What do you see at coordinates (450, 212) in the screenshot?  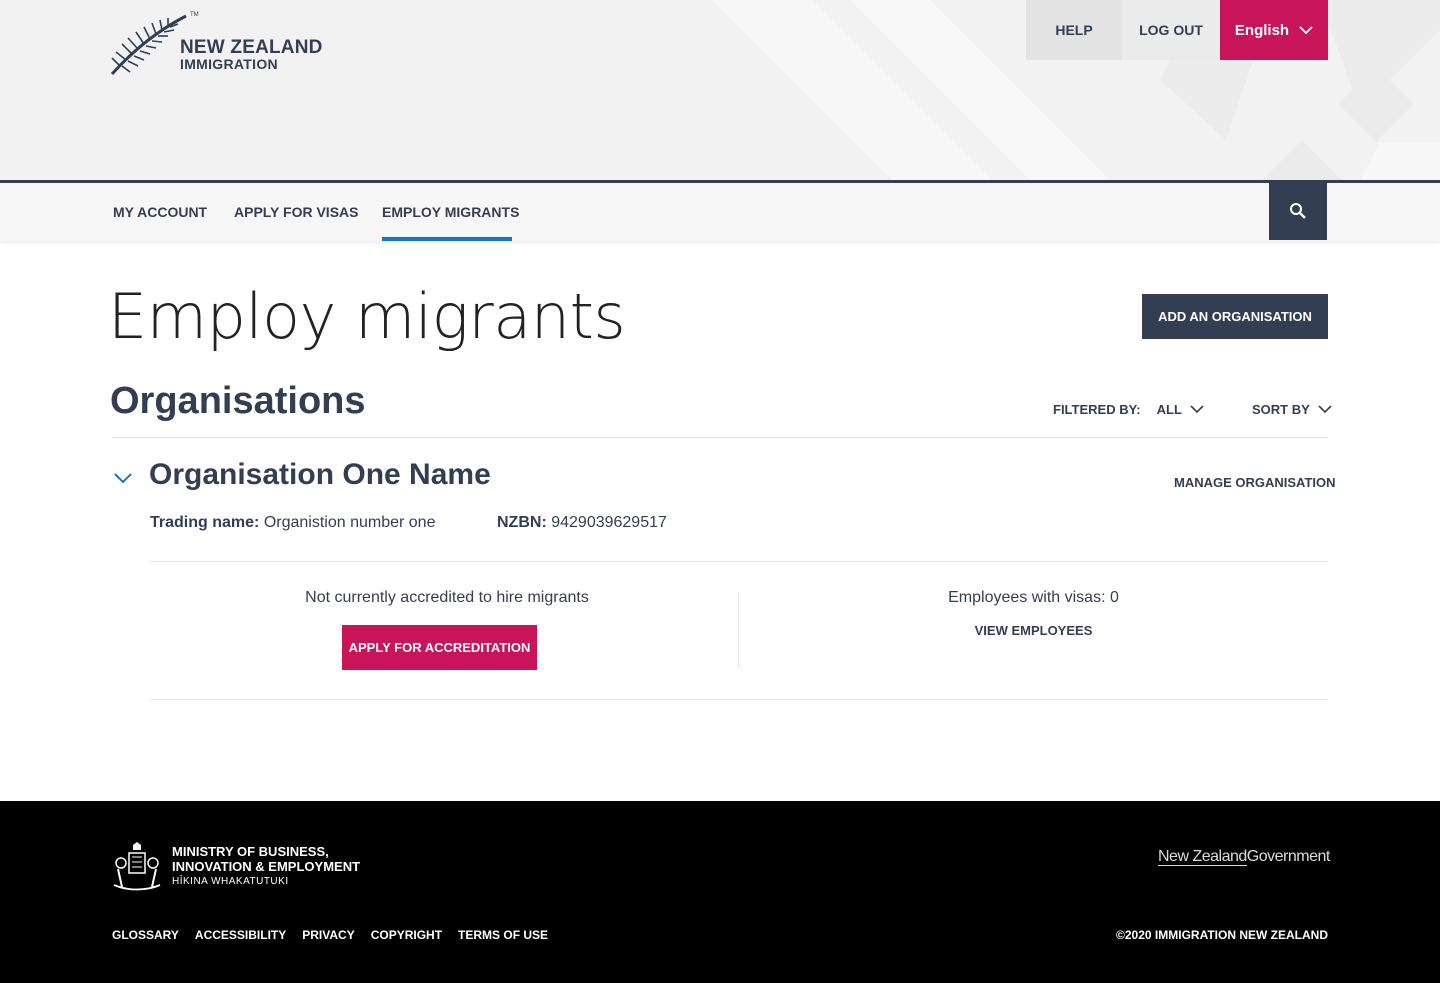 I see `nav-item-employ-migrants: EMPLOY MIGRANTS` at bounding box center [450, 212].